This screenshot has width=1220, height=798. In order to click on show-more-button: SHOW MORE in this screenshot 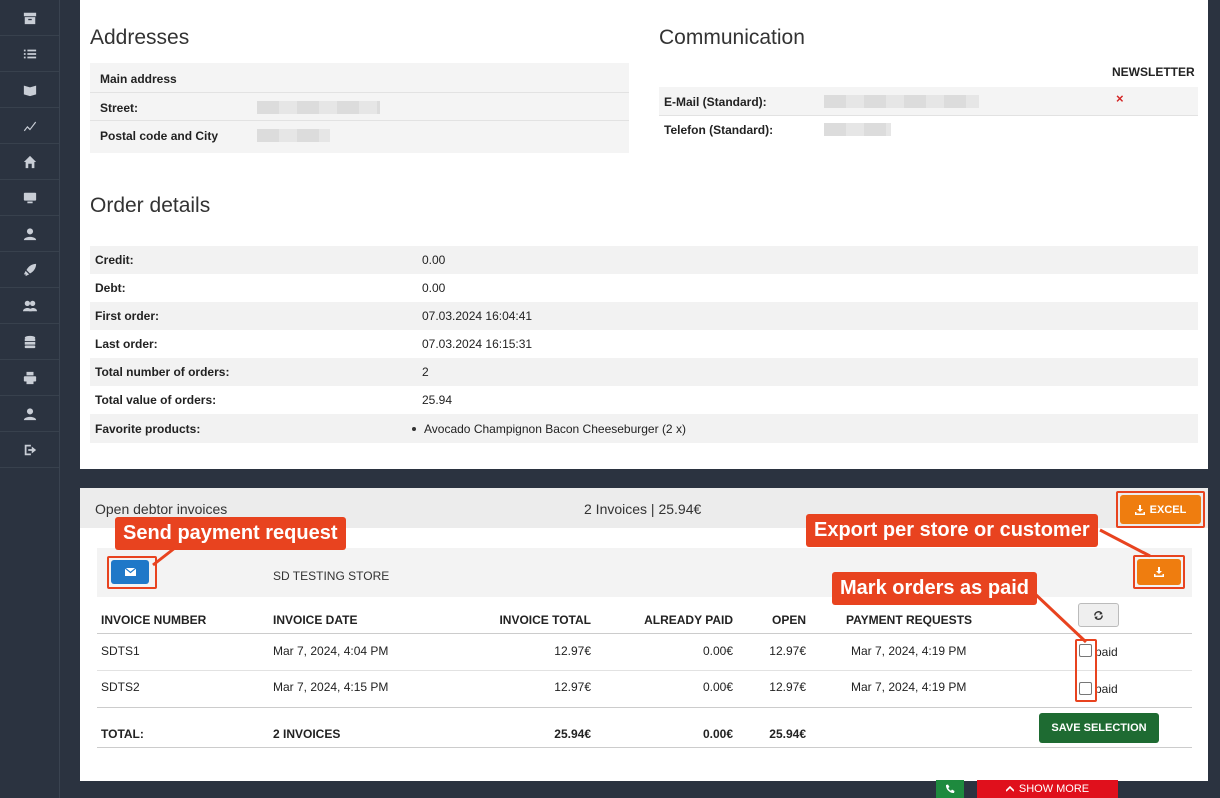, I will do `click(1047, 789)`.